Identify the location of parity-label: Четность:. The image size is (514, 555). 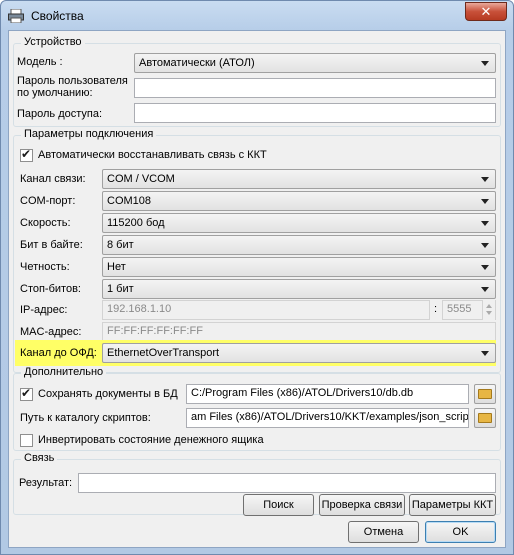
(45, 267).